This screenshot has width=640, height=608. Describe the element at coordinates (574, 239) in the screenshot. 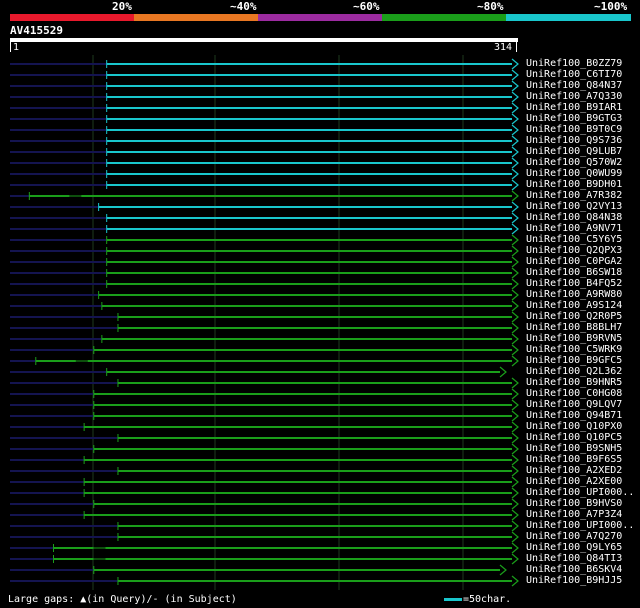

I see `hit-label: UniRef100_C5Y6Y5` at that location.